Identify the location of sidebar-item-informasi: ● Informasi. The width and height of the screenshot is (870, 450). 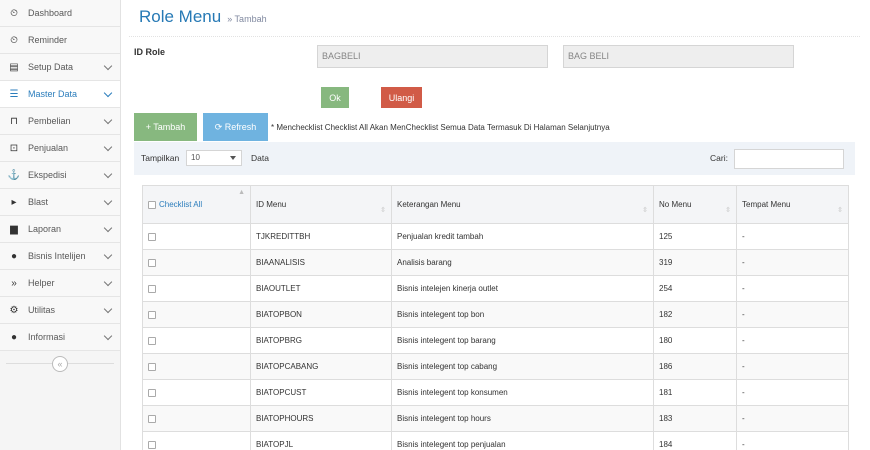
(60, 337).